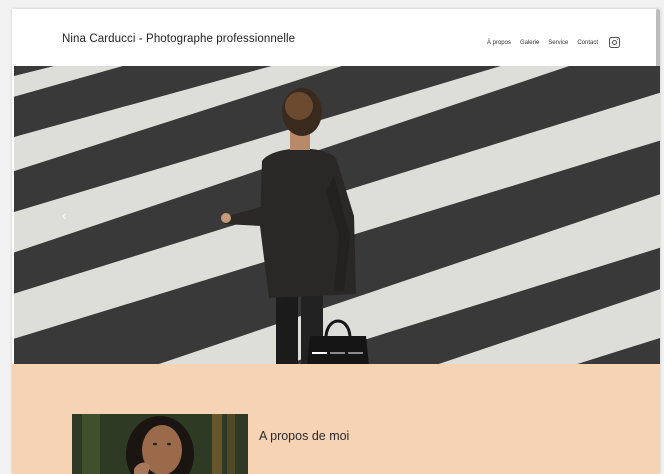 Image resolution: width=664 pixels, height=474 pixels. What do you see at coordinates (529, 43) in the screenshot?
I see `nav-link-gallery: Galerie` at bounding box center [529, 43].